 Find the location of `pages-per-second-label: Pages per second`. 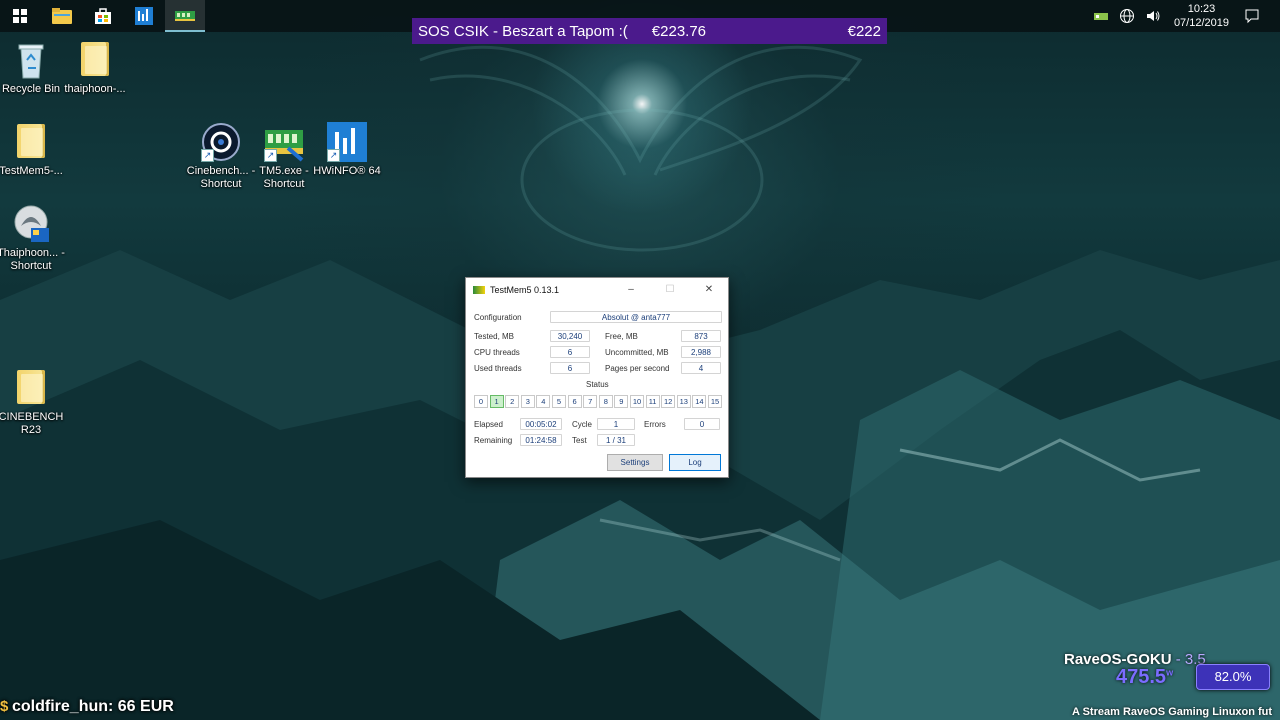

pages-per-second-label: Pages per second is located at coordinates (637, 368).